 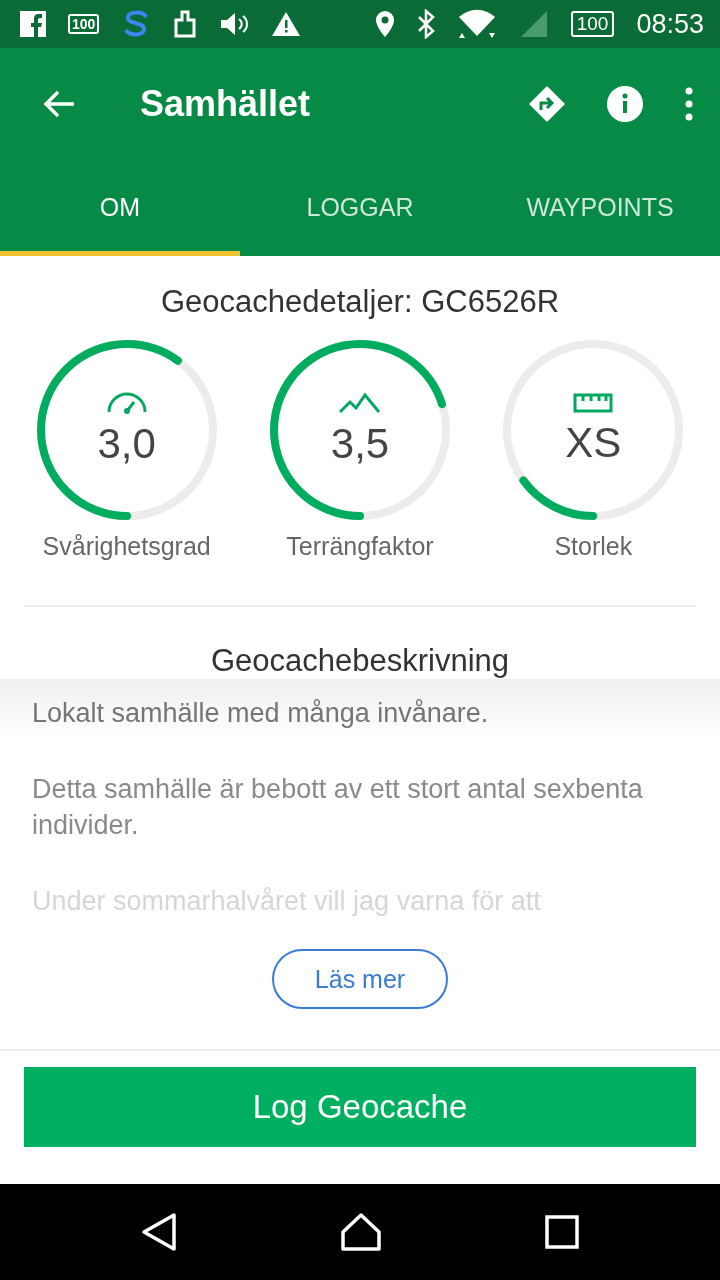 I want to click on description-paragraph: Lokalt samhälle med många invånare., so click(x=261, y=713).